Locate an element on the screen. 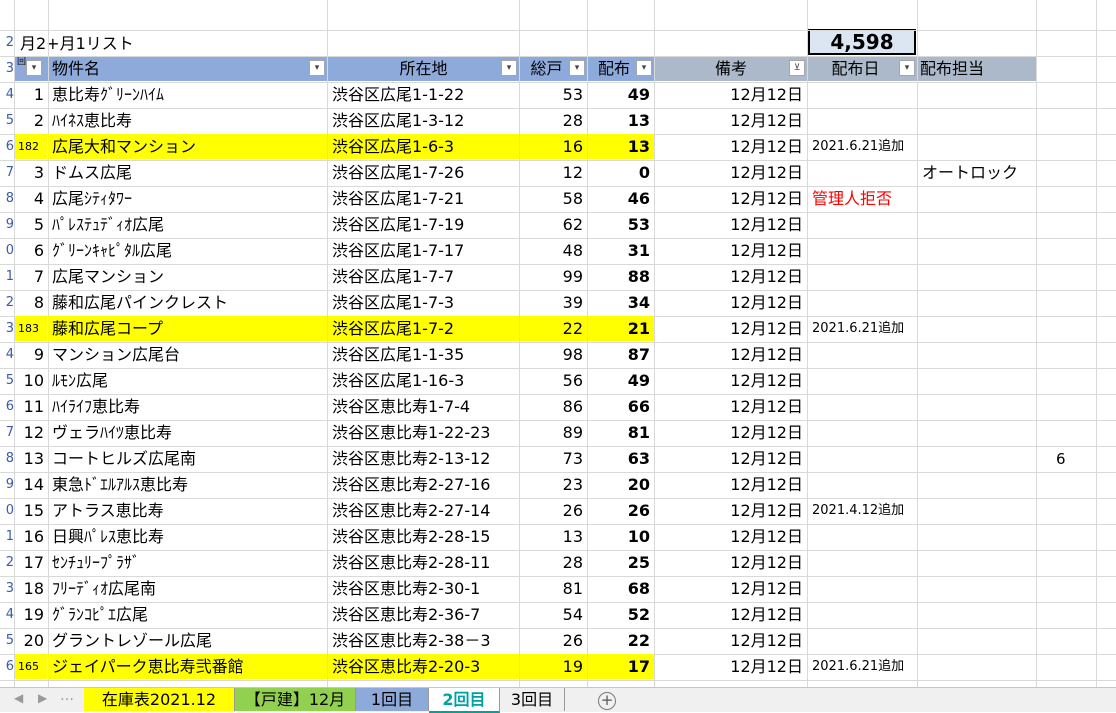  cell-address: 渋谷区恵比寿2-13-12 is located at coordinates (423, 458).